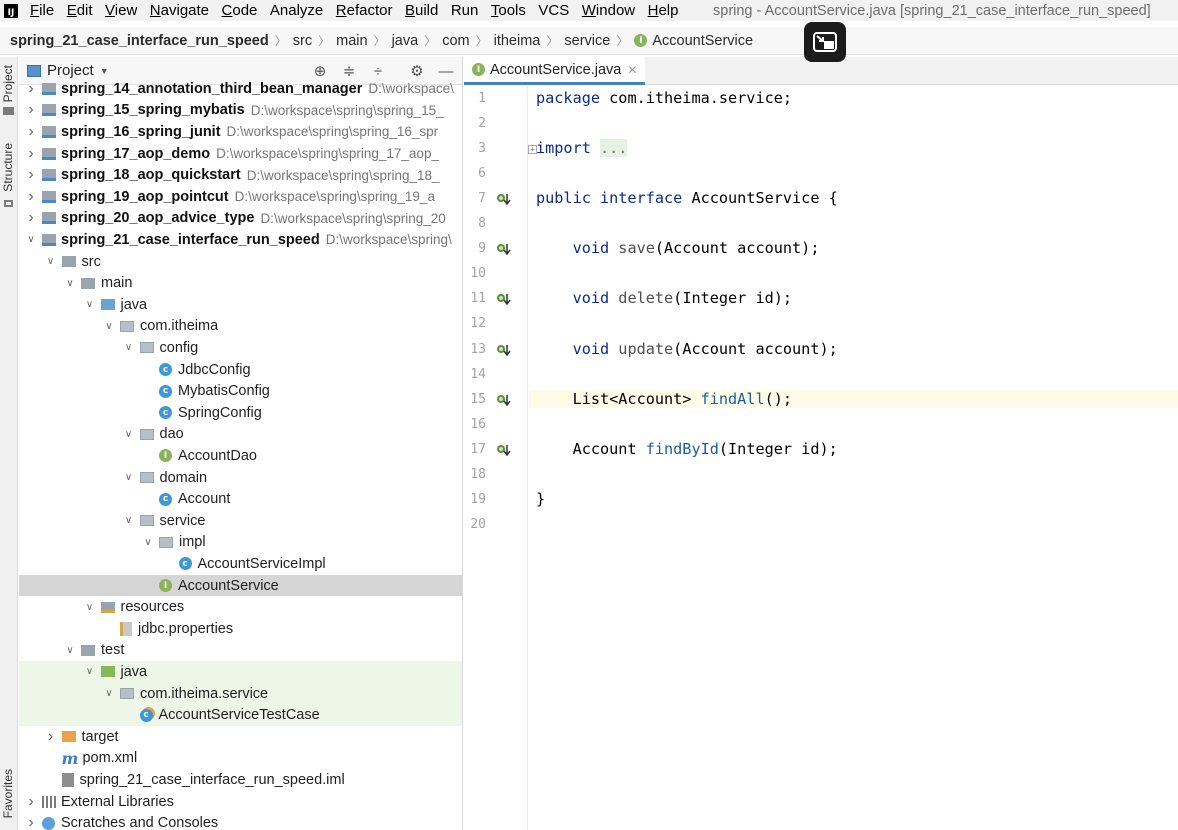  I want to click on breadcrumb-item: itheima, so click(517, 41).